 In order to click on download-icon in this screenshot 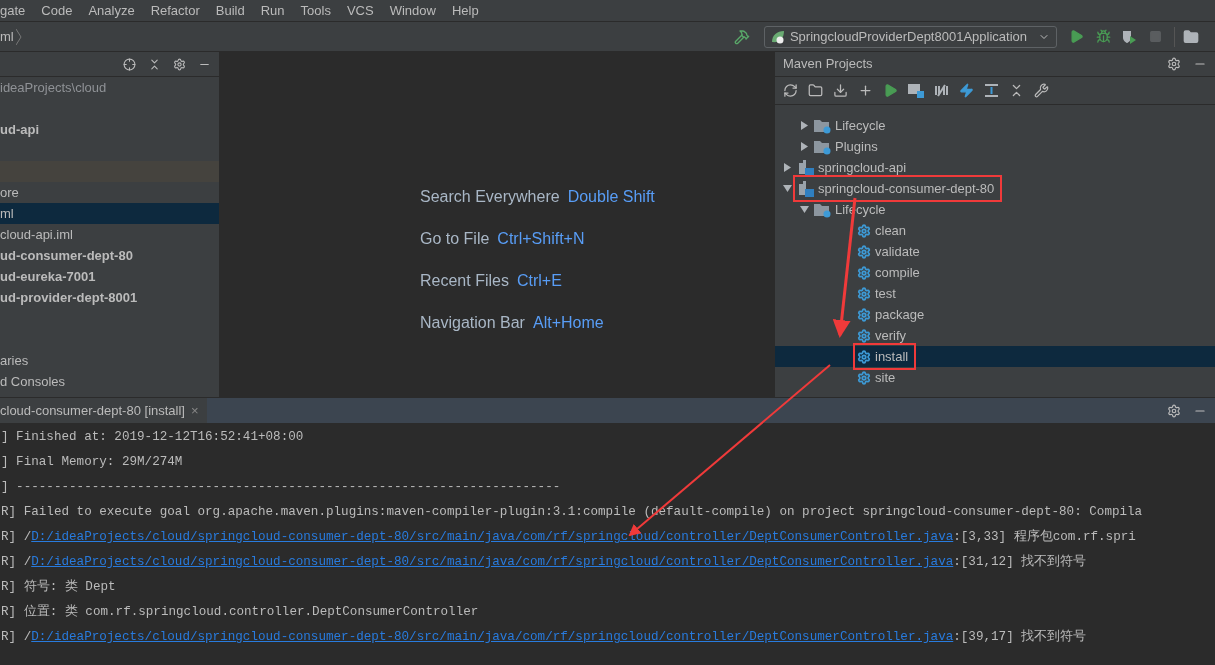, I will do `click(840, 90)`.